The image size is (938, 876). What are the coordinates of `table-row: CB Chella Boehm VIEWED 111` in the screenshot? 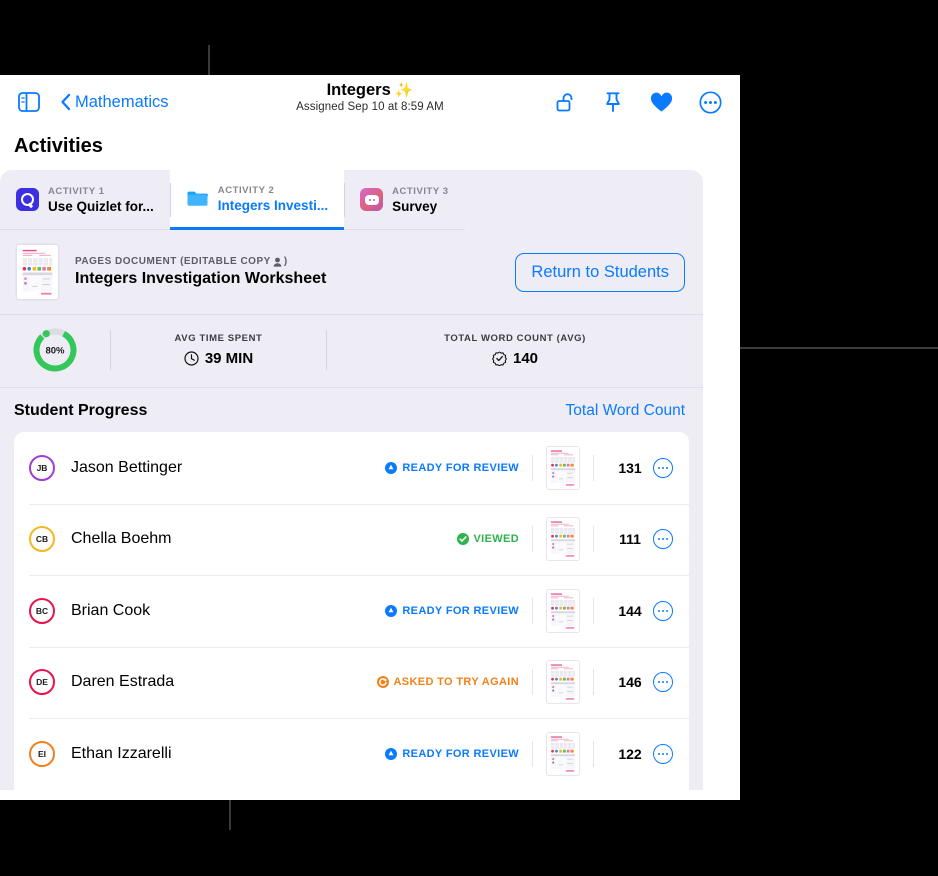 It's located at (351, 539).